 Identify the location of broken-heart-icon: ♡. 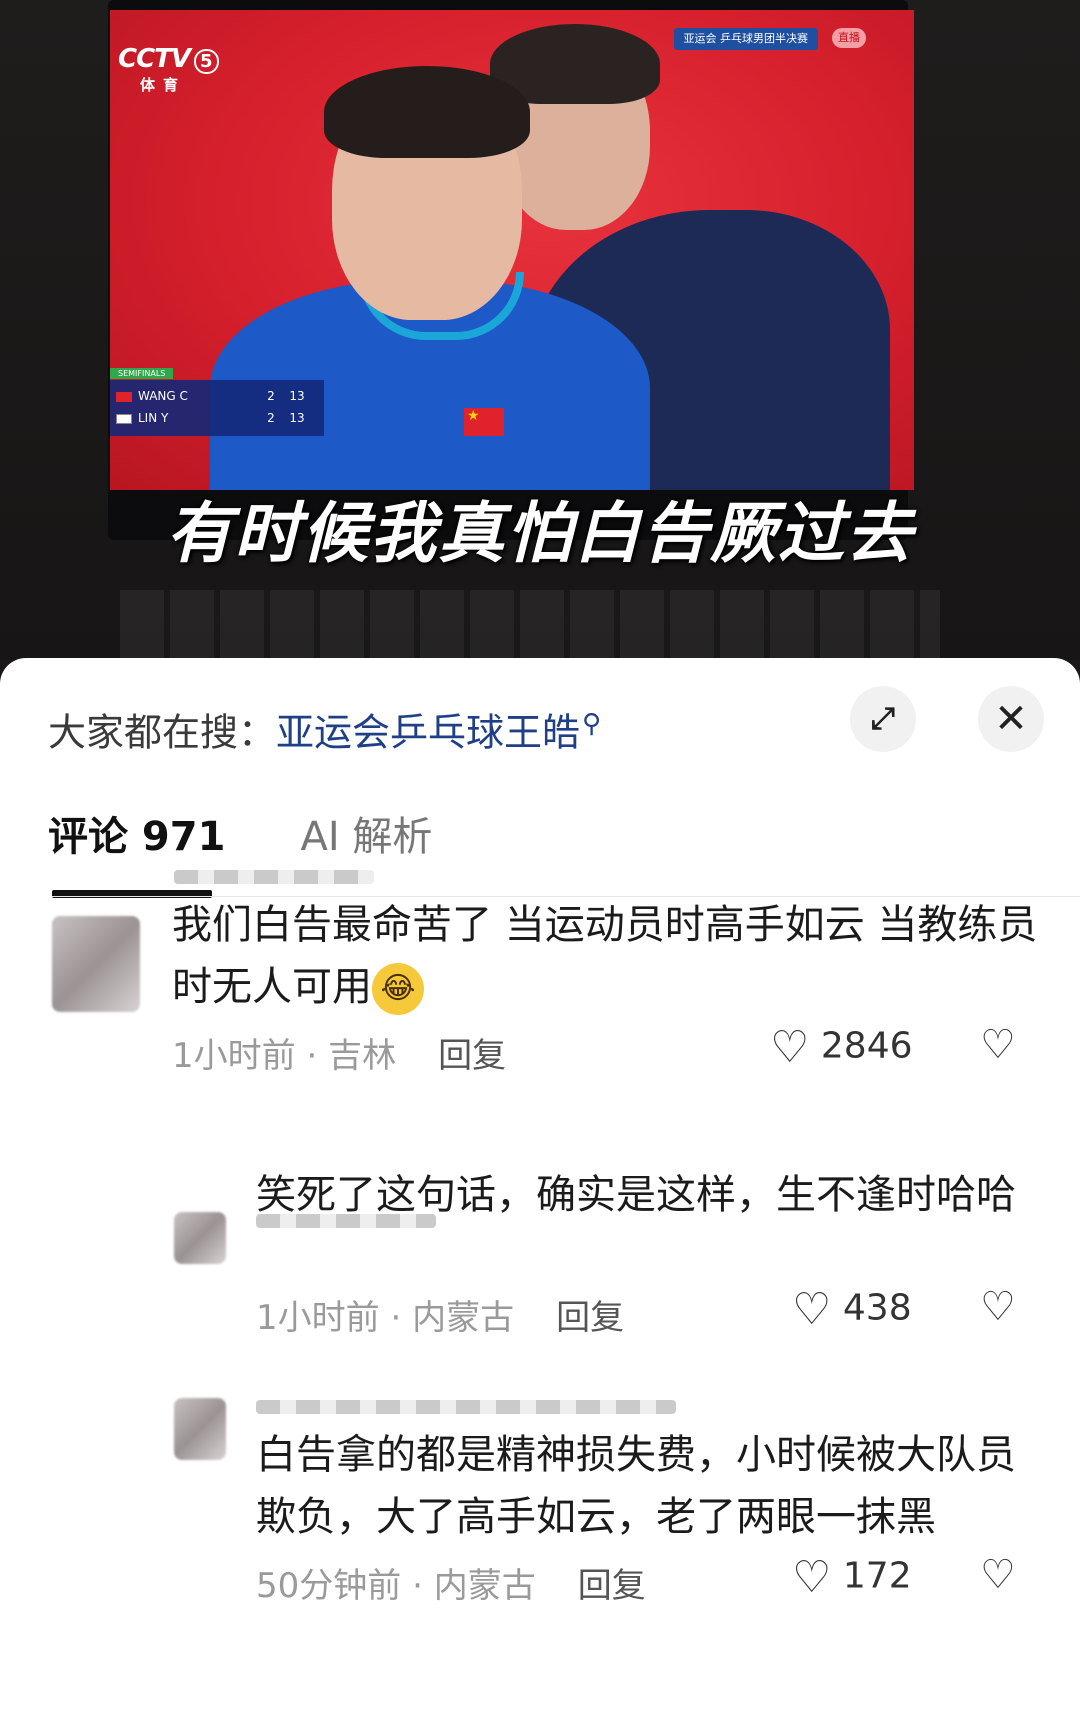
(998, 1575).